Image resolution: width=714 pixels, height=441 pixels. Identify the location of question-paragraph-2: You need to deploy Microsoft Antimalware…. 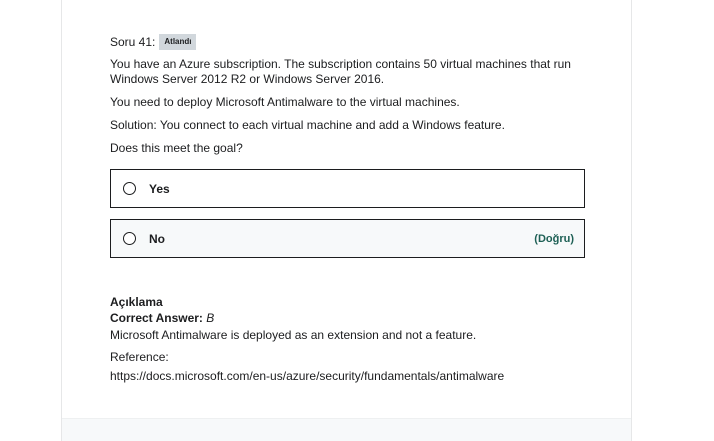
(285, 102).